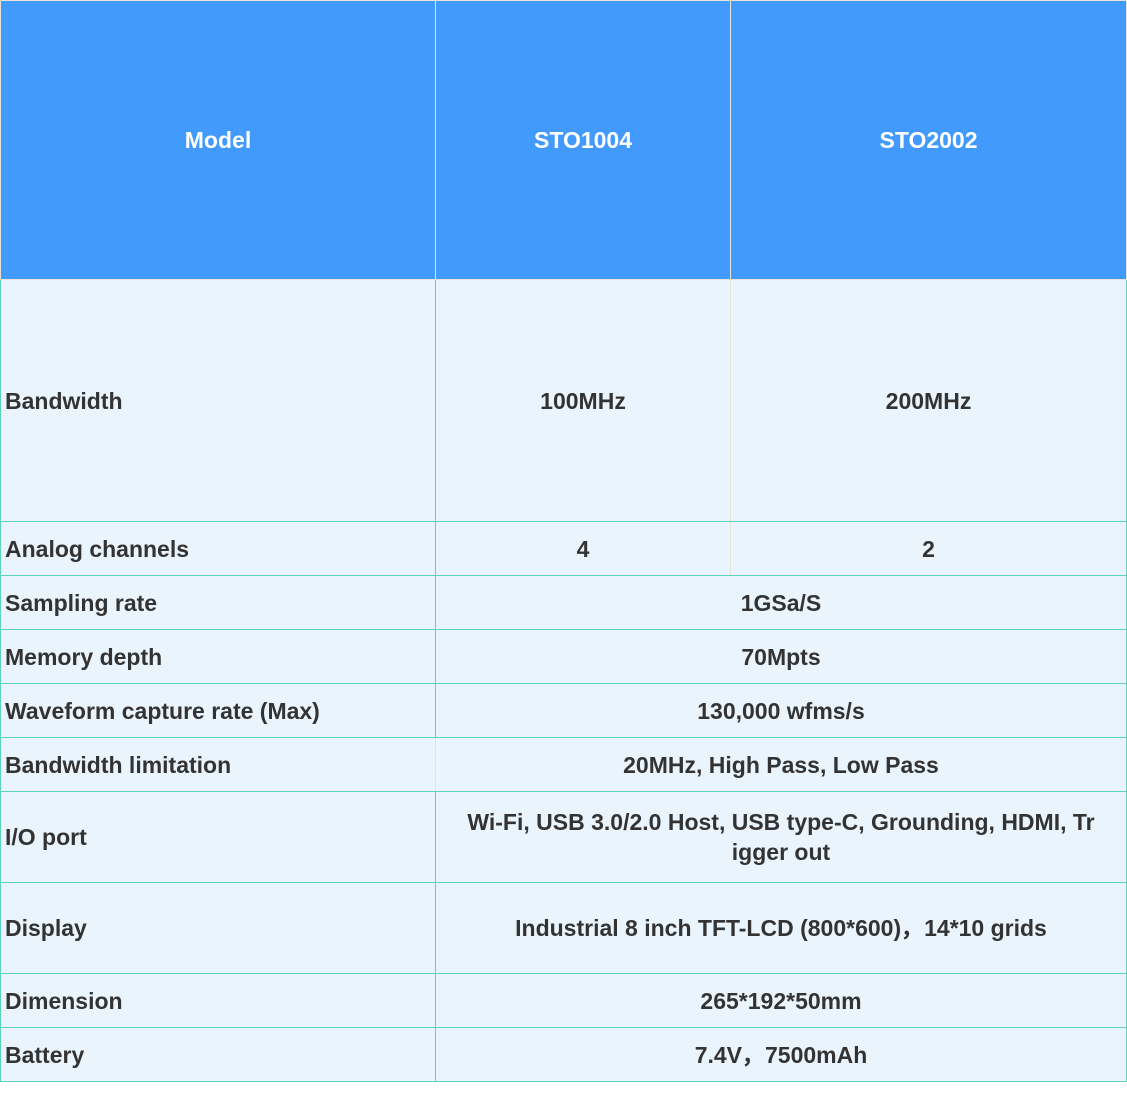 Image resolution: width=1127 pixels, height=1093 pixels. What do you see at coordinates (781, 602) in the screenshot?
I see `row-value: 1GSa/S` at bounding box center [781, 602].